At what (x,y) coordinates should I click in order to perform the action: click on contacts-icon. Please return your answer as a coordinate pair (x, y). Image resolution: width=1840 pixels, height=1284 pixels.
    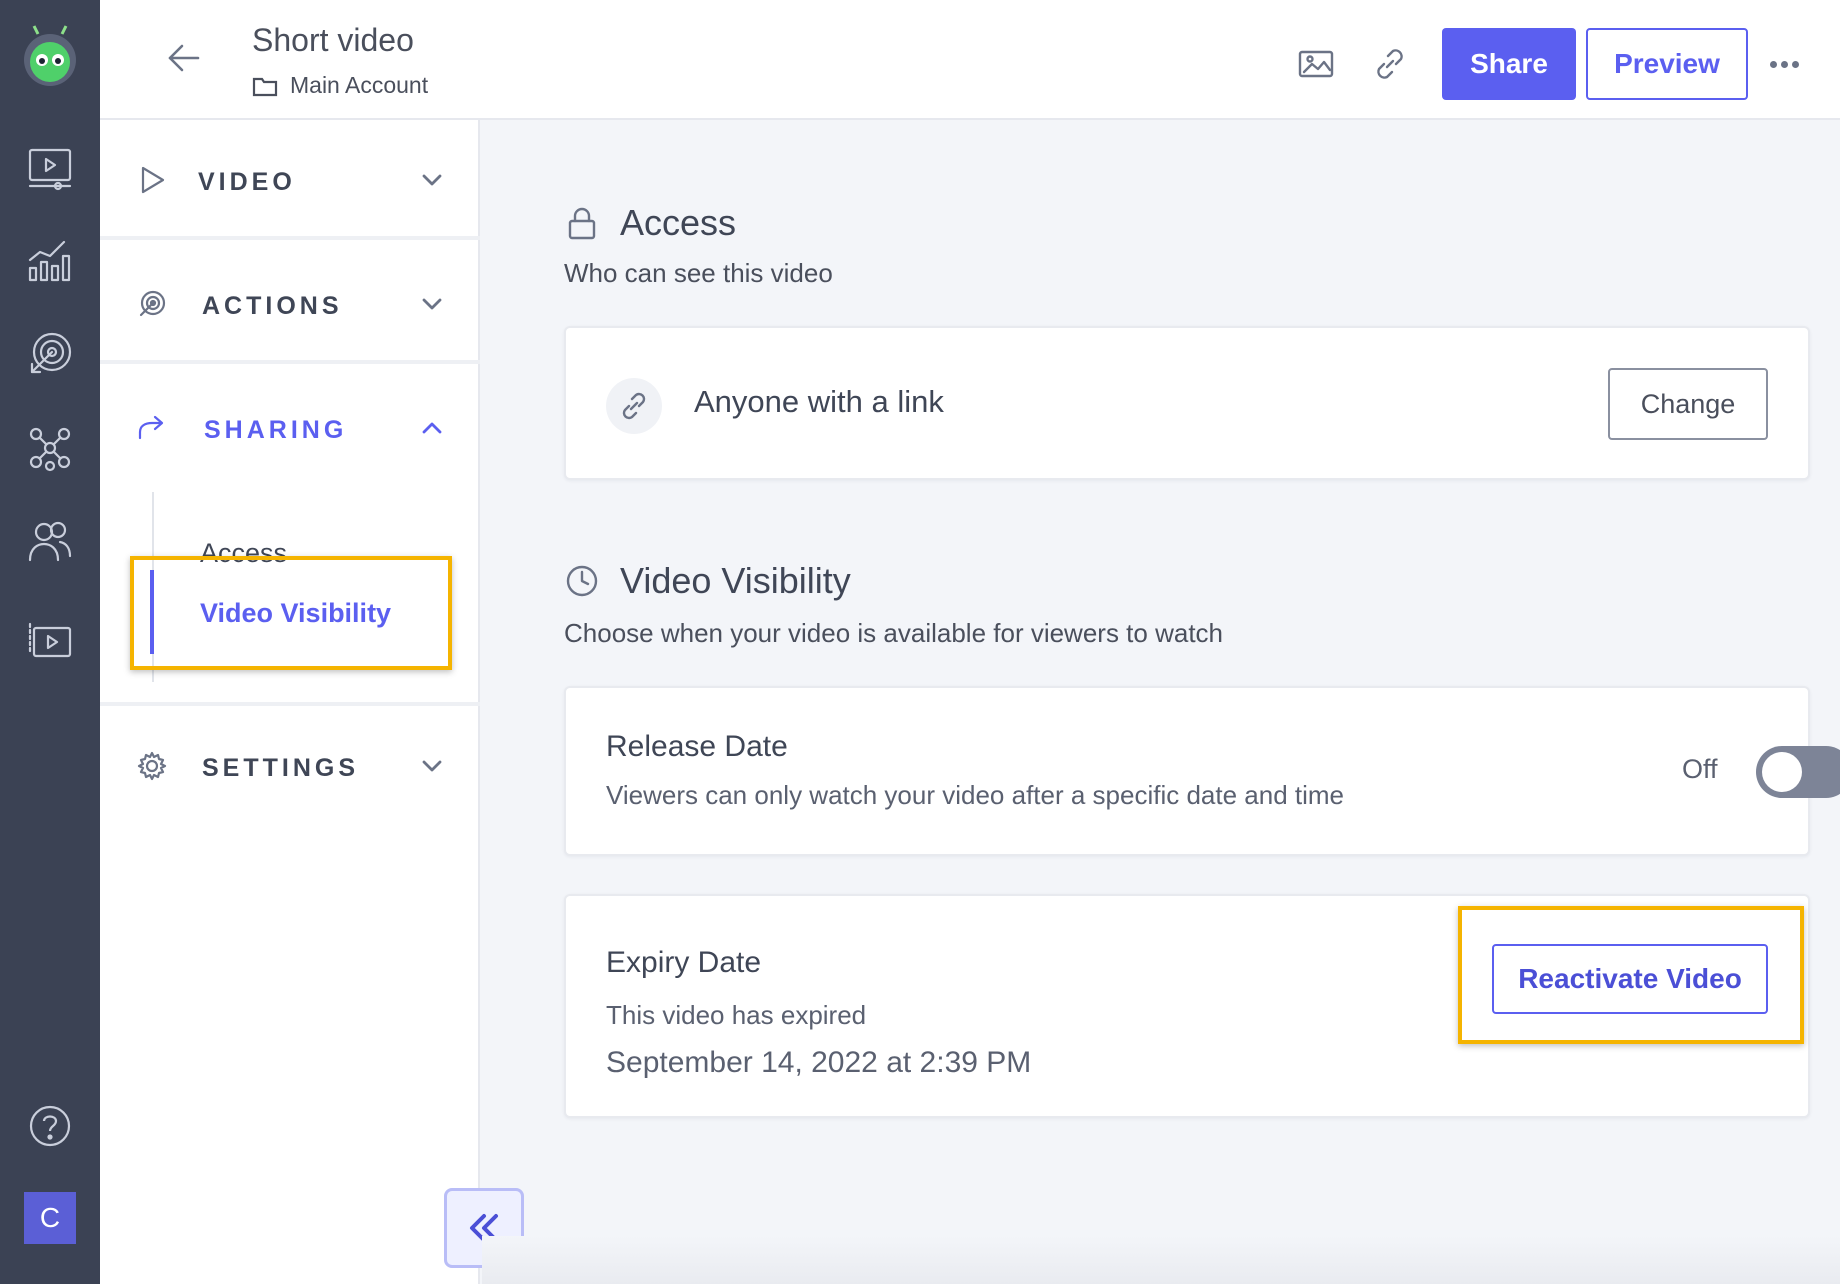
    Looking at the image, I should click on (50, 542).